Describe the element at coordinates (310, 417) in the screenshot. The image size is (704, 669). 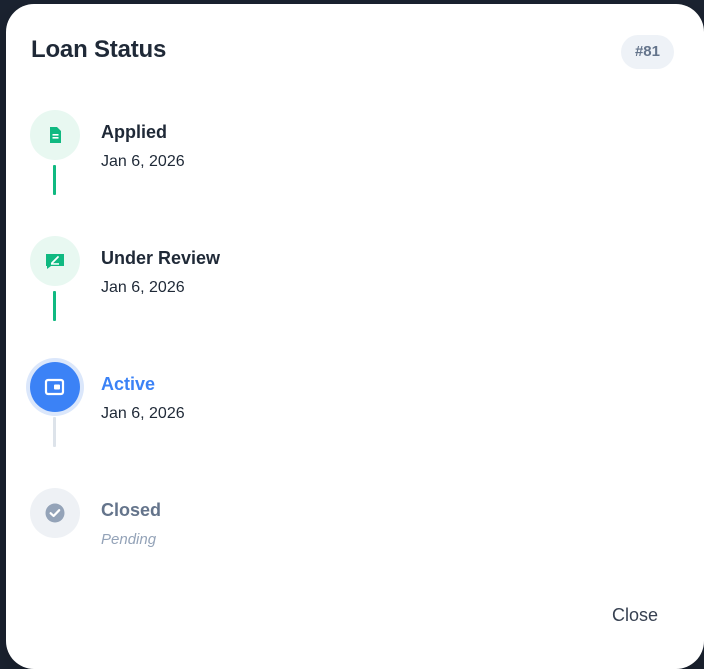
I see `timeline-step-active: Active Jan 6, 2026` at that location.